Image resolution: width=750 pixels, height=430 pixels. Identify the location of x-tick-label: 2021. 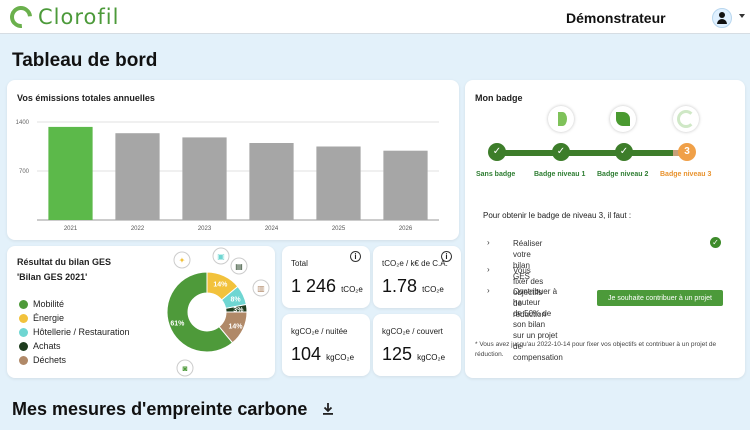
(71, 229).